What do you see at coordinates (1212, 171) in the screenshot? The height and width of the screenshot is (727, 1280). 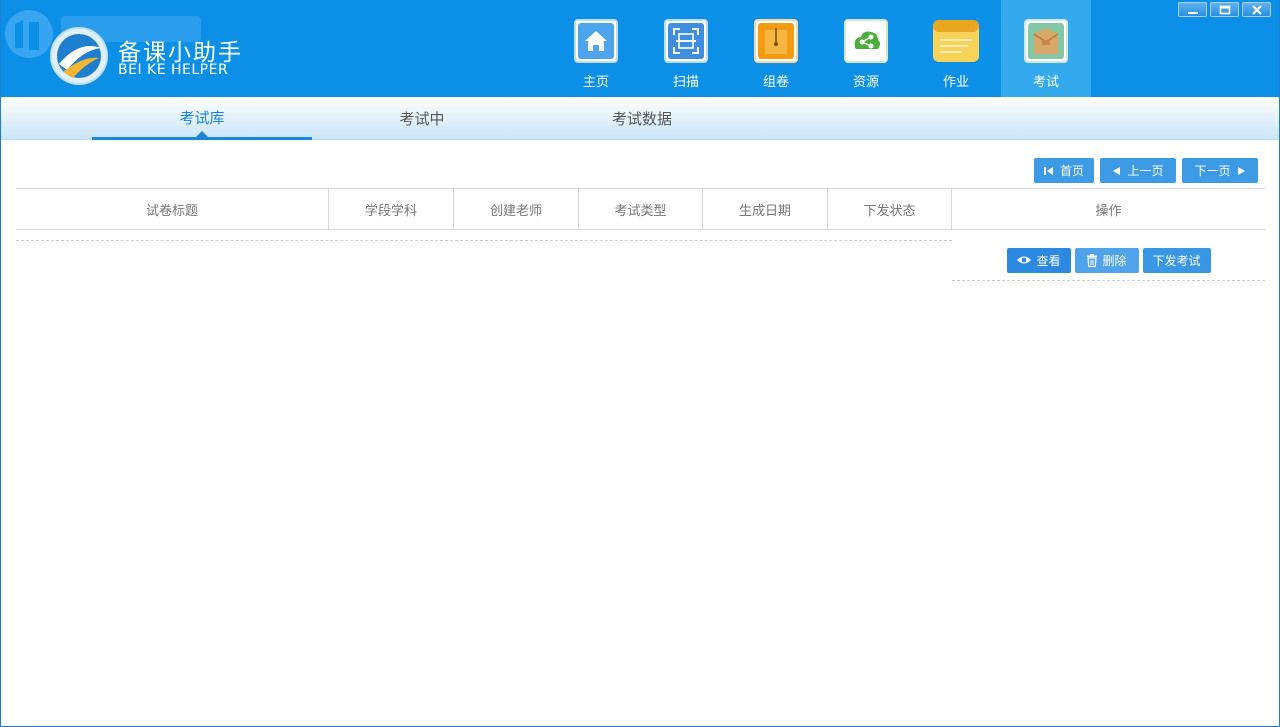 I see `next-page-label: 下一页` at bounding box center [1212, 171].